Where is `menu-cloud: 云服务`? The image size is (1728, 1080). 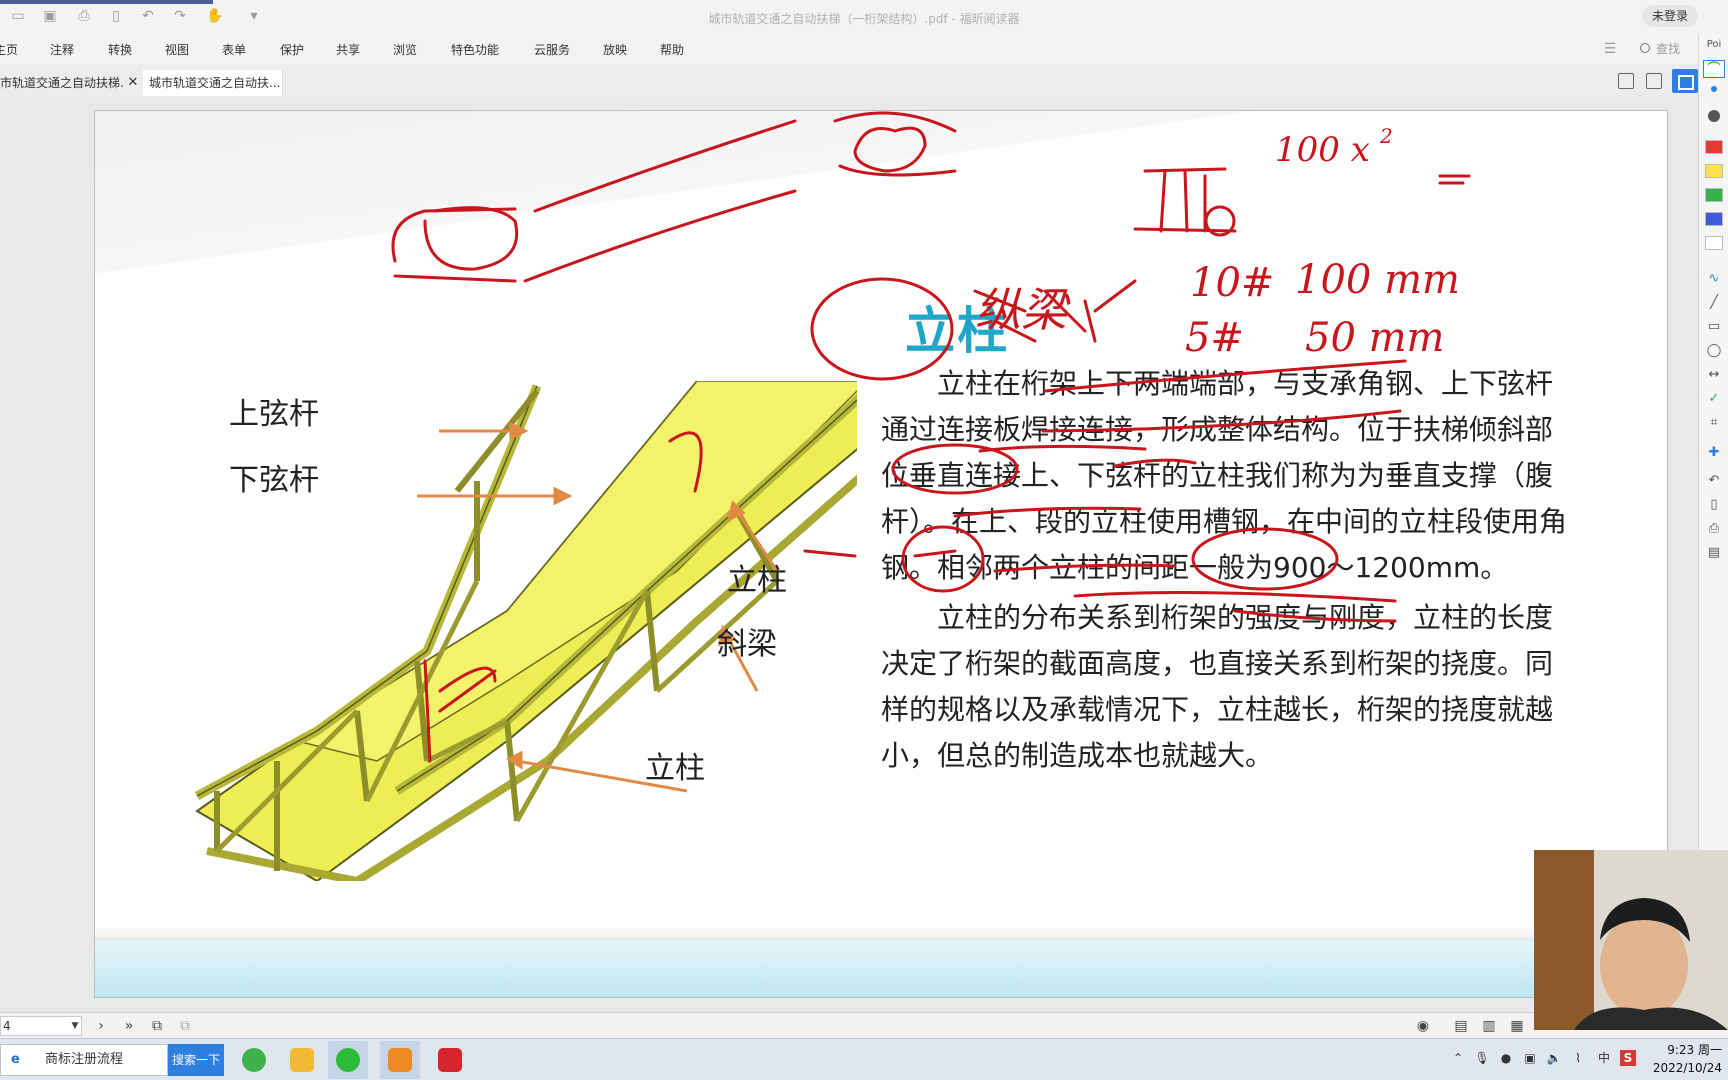 menu-cloud: 云服务 is located at coordinates (552, 49).